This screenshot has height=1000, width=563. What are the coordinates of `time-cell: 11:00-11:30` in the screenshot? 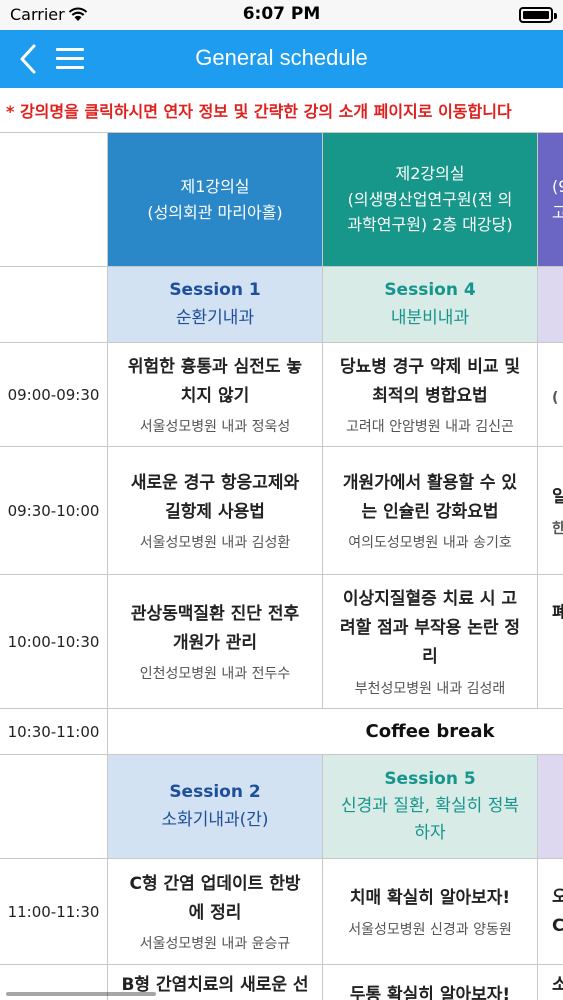 It's located at (54, 912).